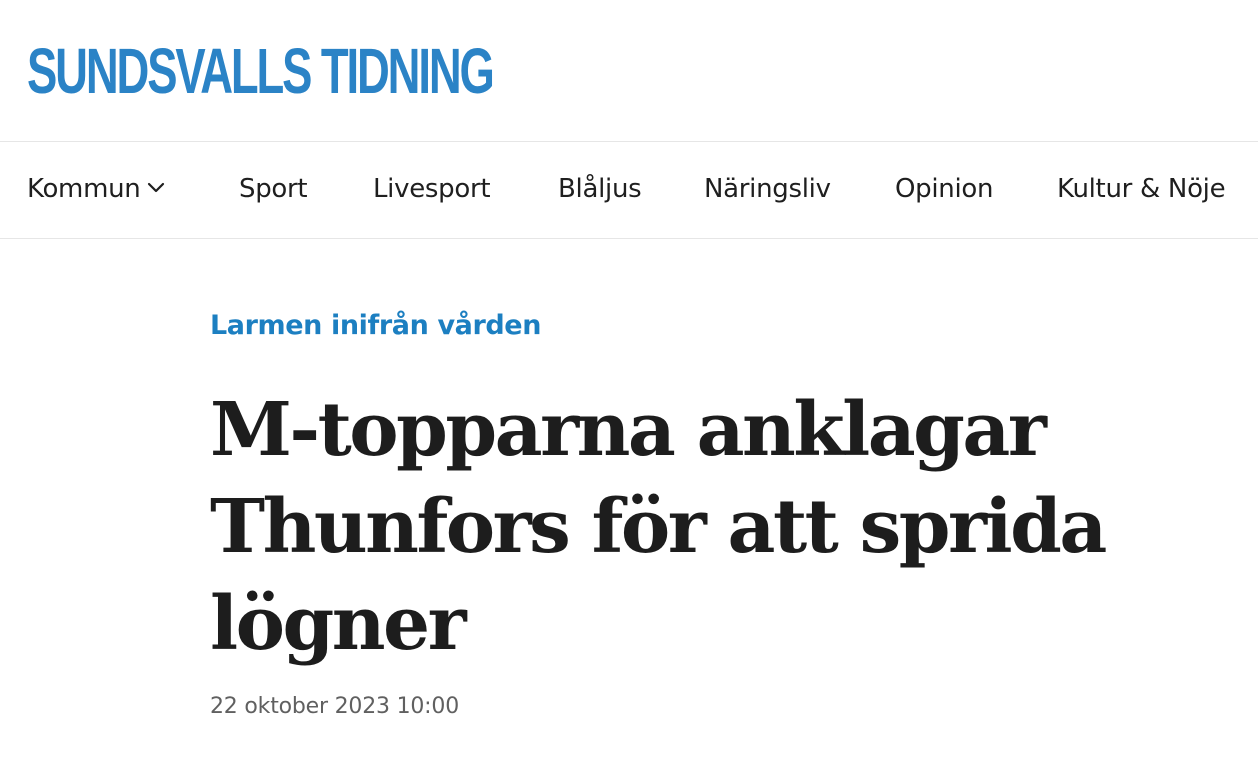 Image resolution: width=1258 pixels, height=761 pixels. Describe the element at coordinates (432, 189) in the screenshot. I see `nav-item-livesport: Livesport` at that location.